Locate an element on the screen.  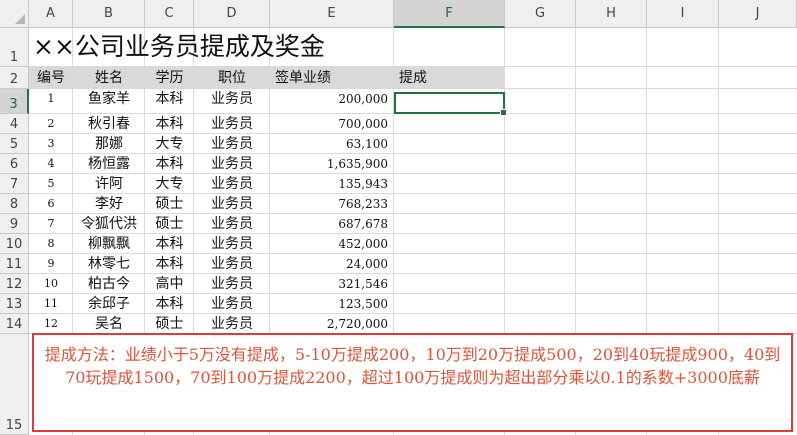
column-header-b: B is located at coordinates (109, 14).